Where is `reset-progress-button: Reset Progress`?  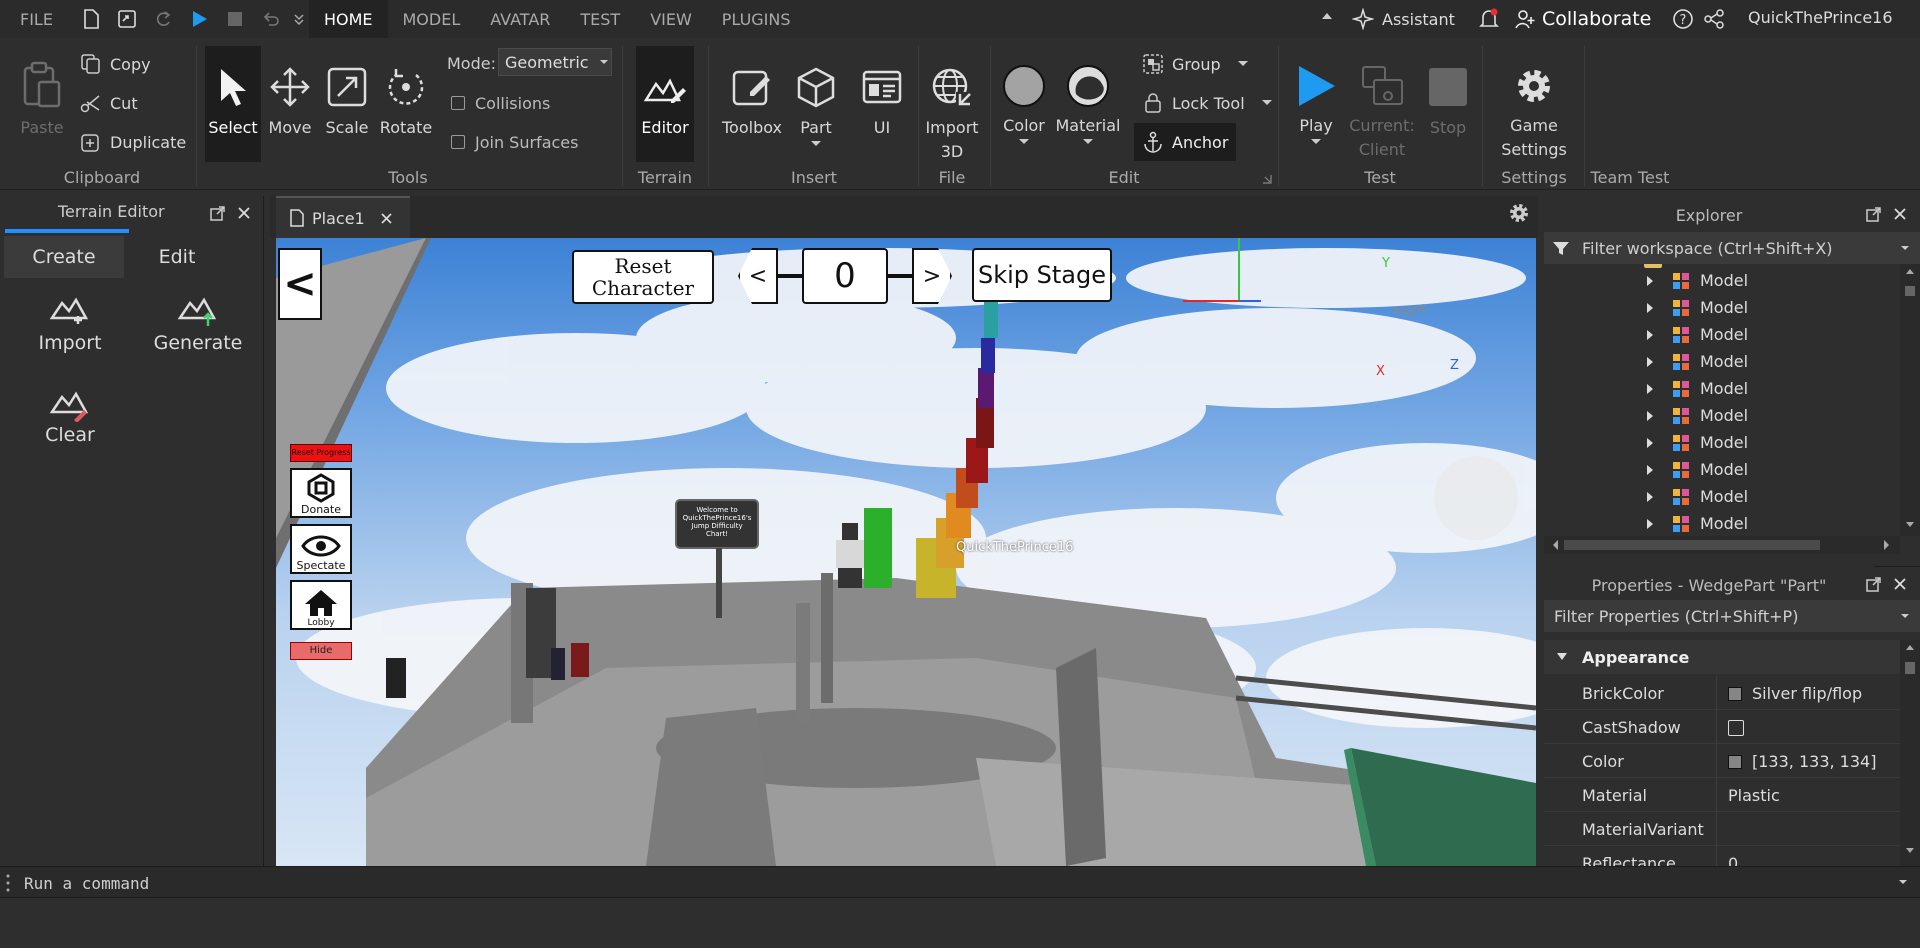 reset-progress-button: Reset Progress is located at coordinates (321, 453).